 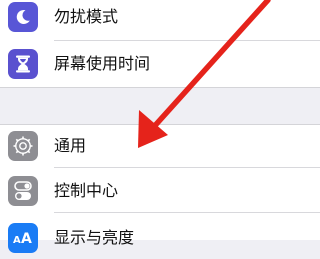 I want to click on settings-row-label: 勿扰模式, so click(x=86, y=16).